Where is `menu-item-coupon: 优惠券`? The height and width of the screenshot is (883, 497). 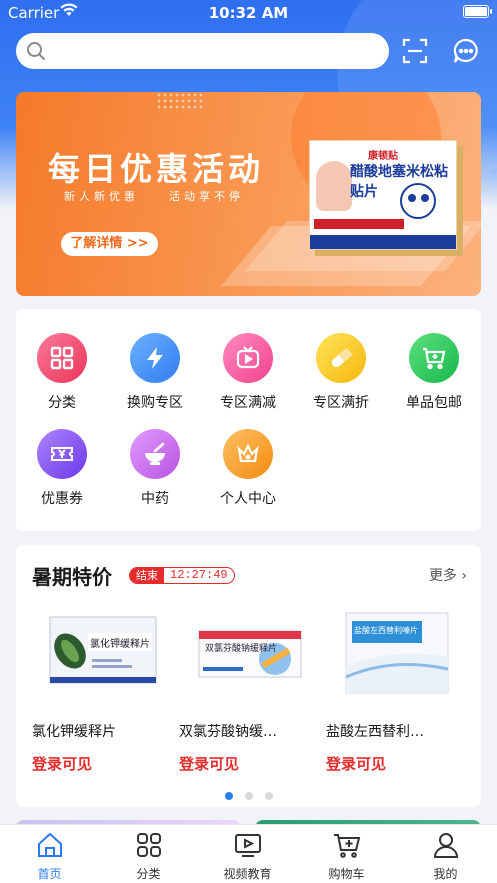 menu-item-coupon: 优惠券 is located at coordinates (62, 468).